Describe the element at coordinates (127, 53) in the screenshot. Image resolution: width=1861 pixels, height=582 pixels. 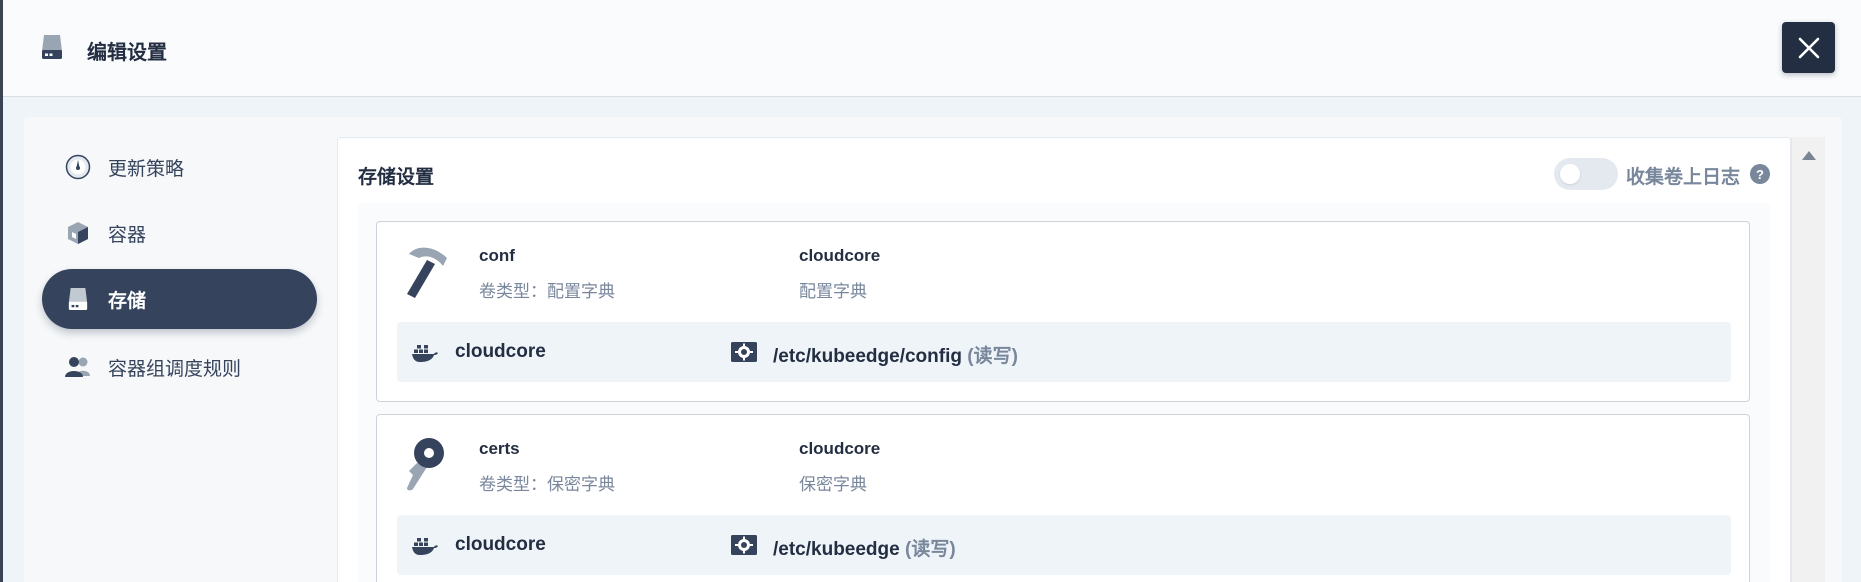
I see `dialog-title: 编辑设置` at that location.